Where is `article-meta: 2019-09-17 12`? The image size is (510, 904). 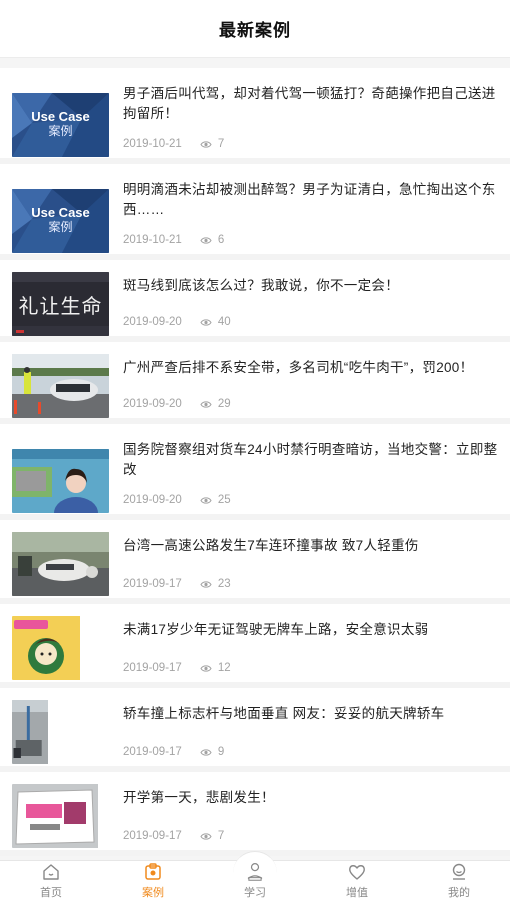
article-meta: 2019-09-17 12 is located at coordinates (177, 668).